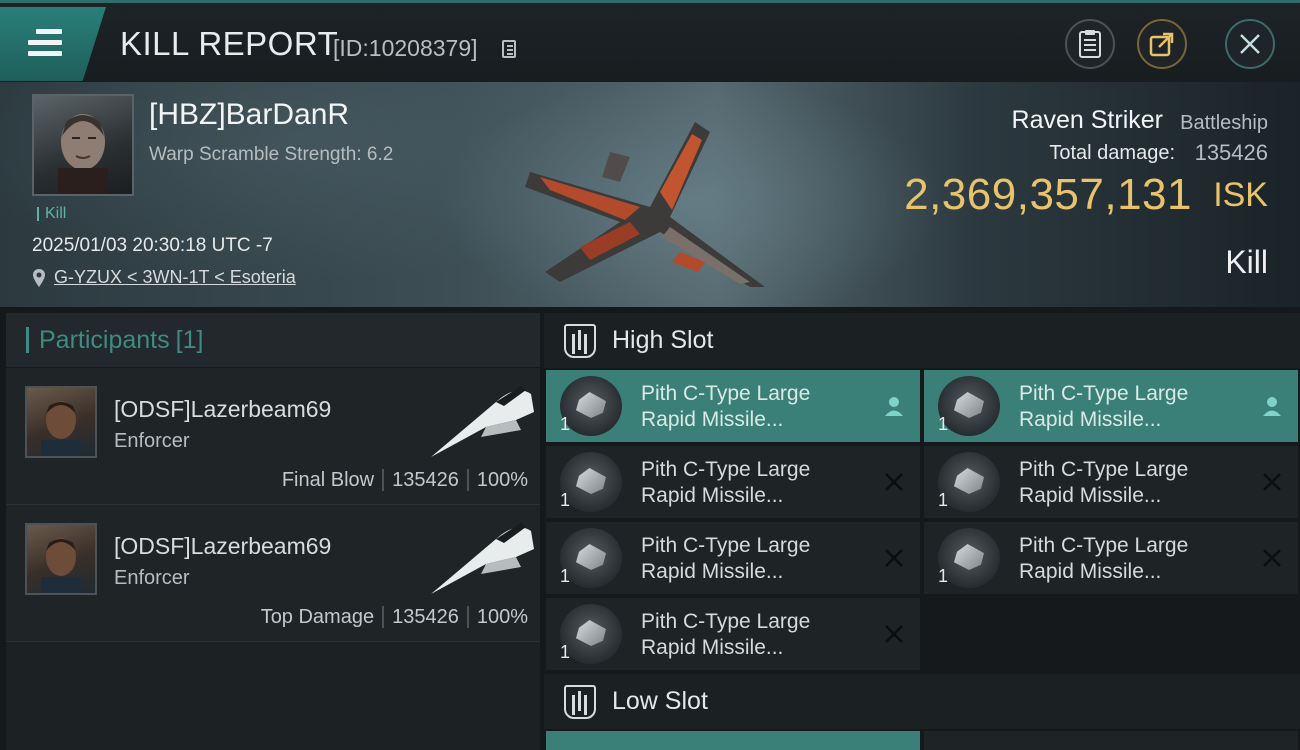 The image size is (1300, 750). What do you see at coordinates (580, 701) in the screenshot?
I see `low-slot-icon` at bounding box center [580, 701].